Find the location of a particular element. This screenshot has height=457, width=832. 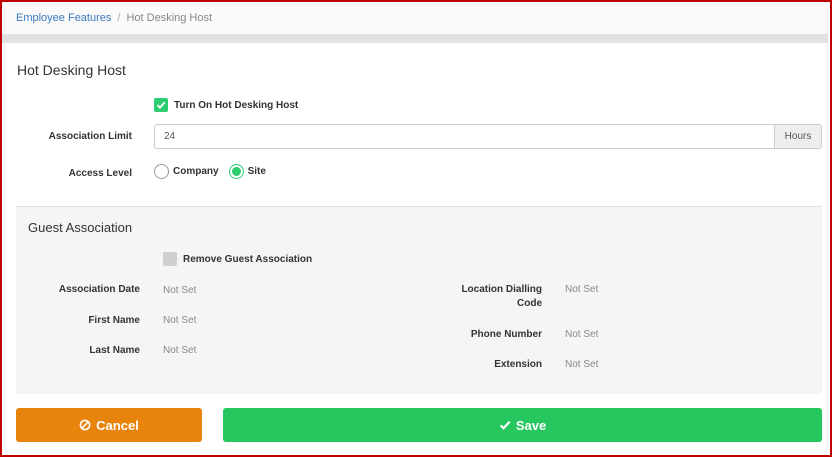

site-radio is located at coordinates (236, 171).